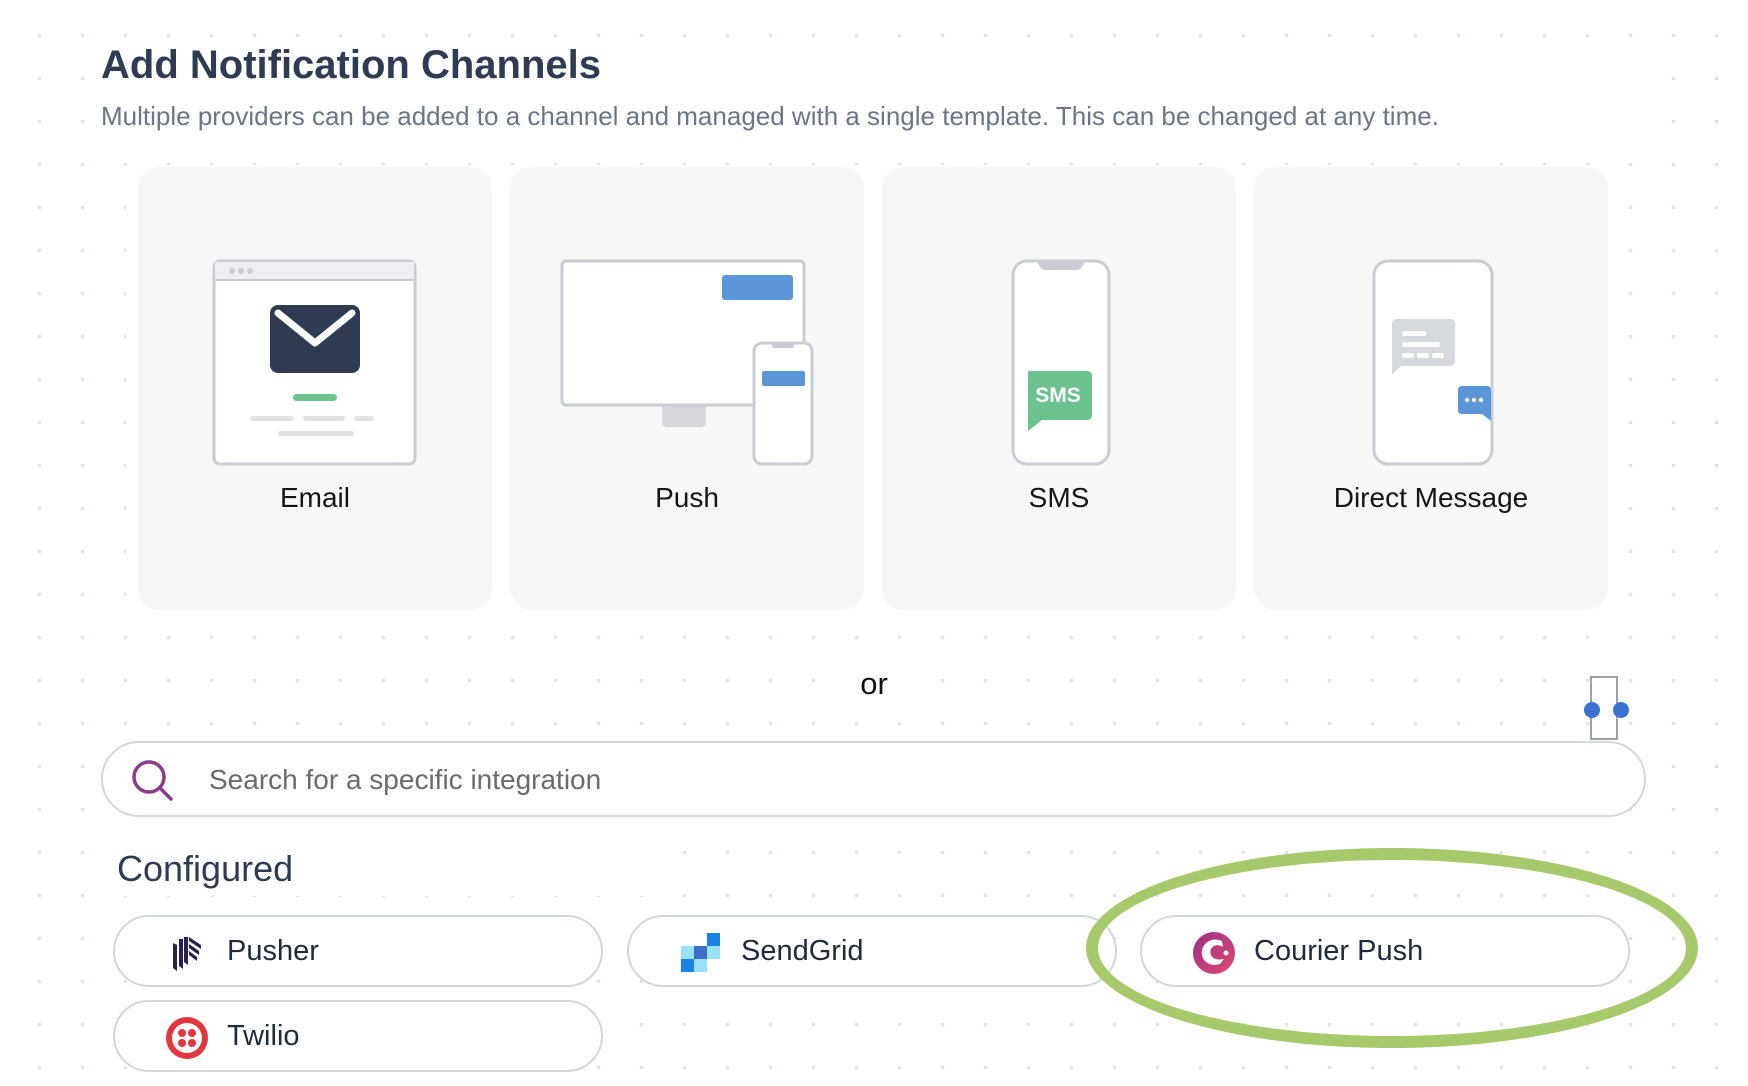  Describe the element at coordinates (187, 1038) in the screenshot. I see `twilio-logo-icon` at that location.